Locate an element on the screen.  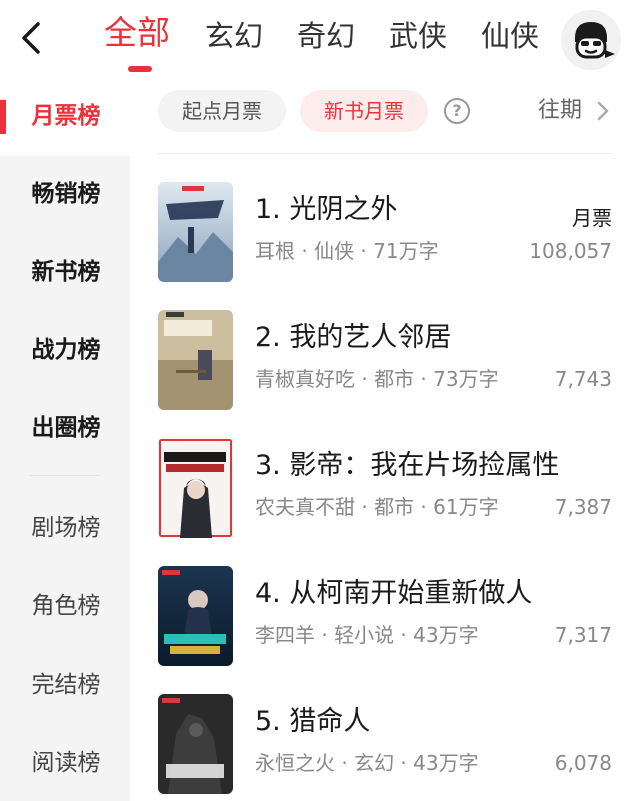
user-avatar-icon is located at coordinates (591, 40).